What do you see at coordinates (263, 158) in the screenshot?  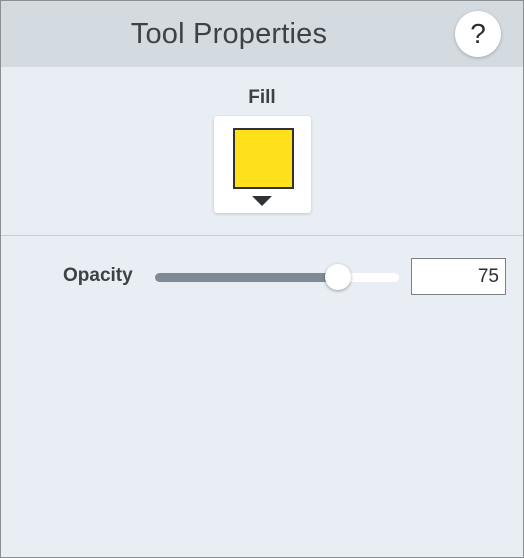 I see `fill-color-swatch` at bounding box center [263, 158].